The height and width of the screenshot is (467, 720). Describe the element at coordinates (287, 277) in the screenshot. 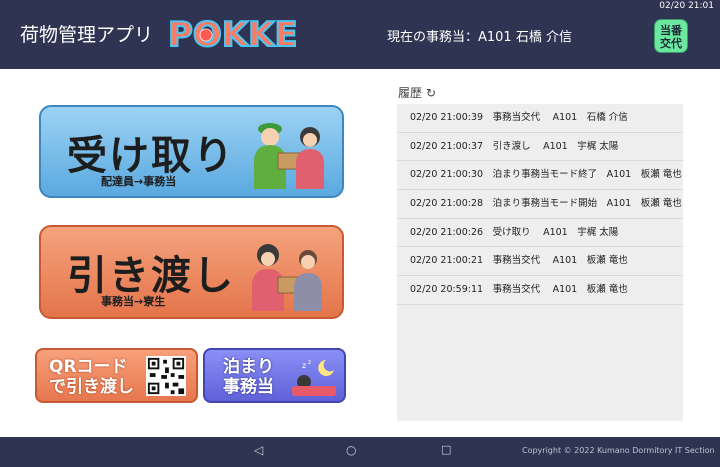

I see `handover-illustration` at that location.